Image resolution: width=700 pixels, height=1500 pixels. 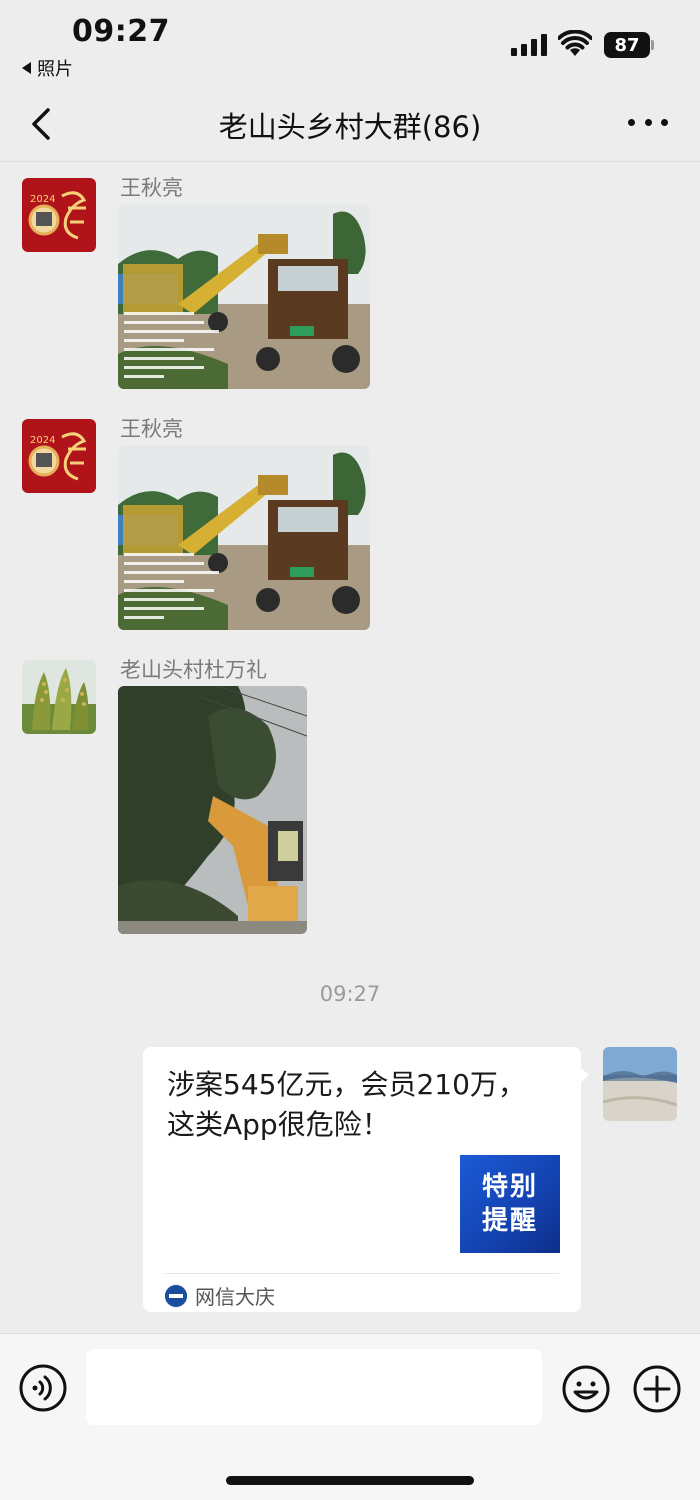 I want to click on avatar, so click(x=59, y=697).